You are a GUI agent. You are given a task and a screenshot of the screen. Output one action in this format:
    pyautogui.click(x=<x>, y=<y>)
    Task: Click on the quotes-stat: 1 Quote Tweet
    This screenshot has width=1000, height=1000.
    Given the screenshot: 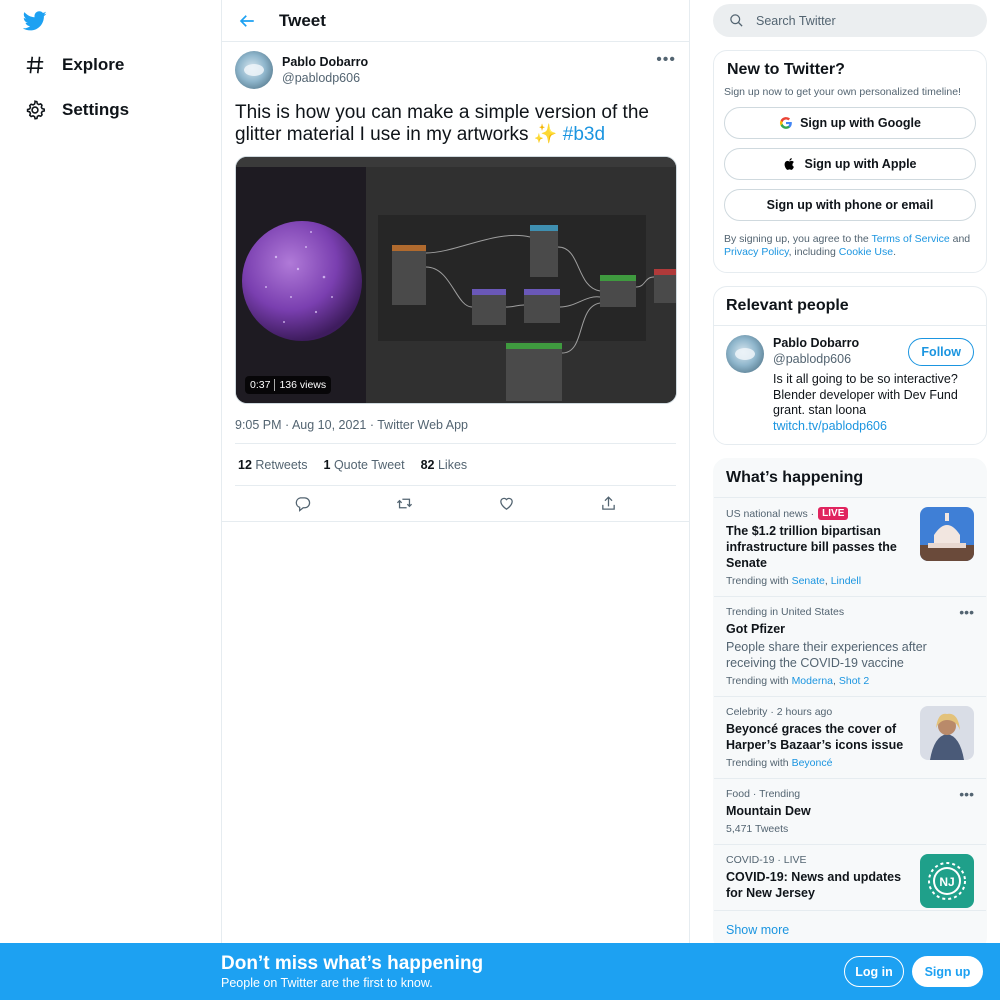 What is the action you would take?
    pyautogui.click(x=364, y=465)
    